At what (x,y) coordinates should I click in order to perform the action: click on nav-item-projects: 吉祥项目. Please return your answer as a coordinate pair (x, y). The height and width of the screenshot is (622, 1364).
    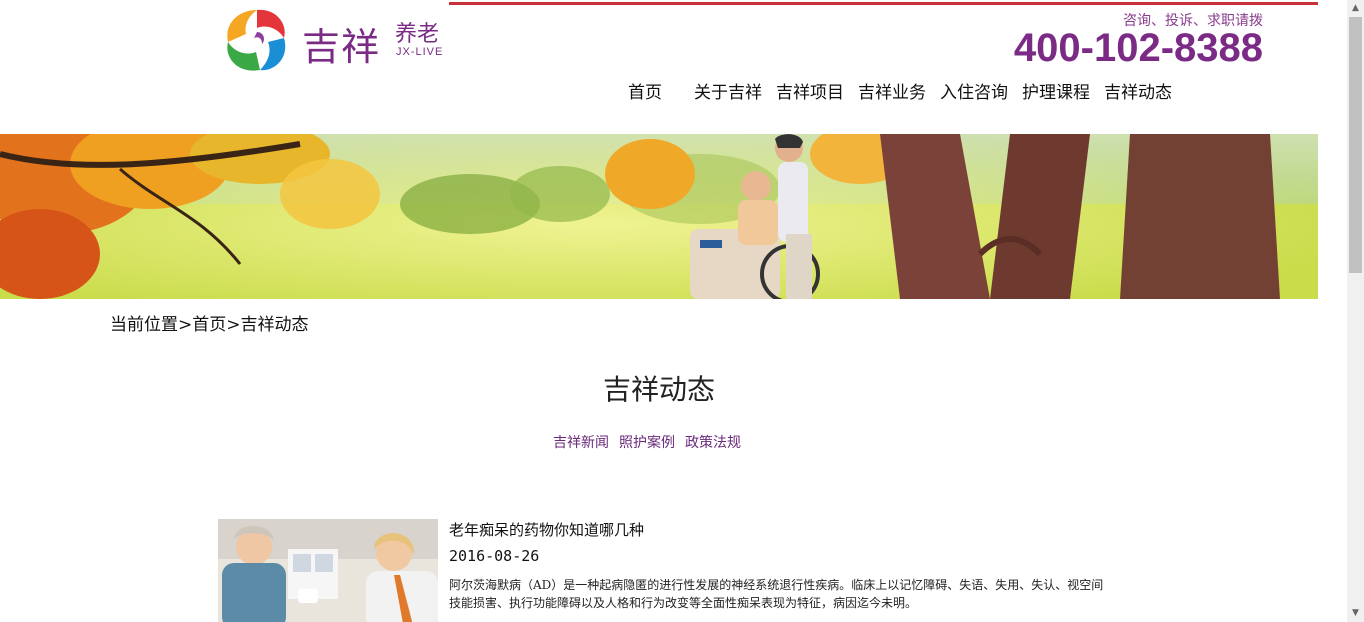
    Looking at the image, I should click on (810, 90).